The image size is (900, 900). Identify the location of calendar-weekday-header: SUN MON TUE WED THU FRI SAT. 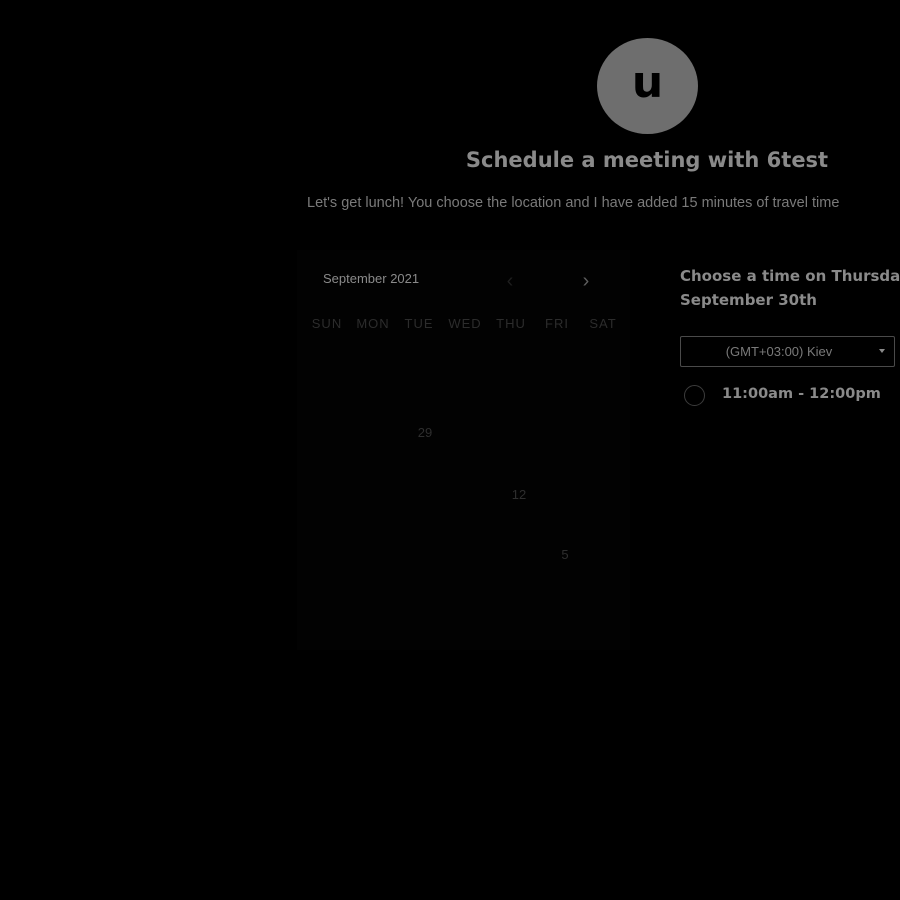
(465, 323).